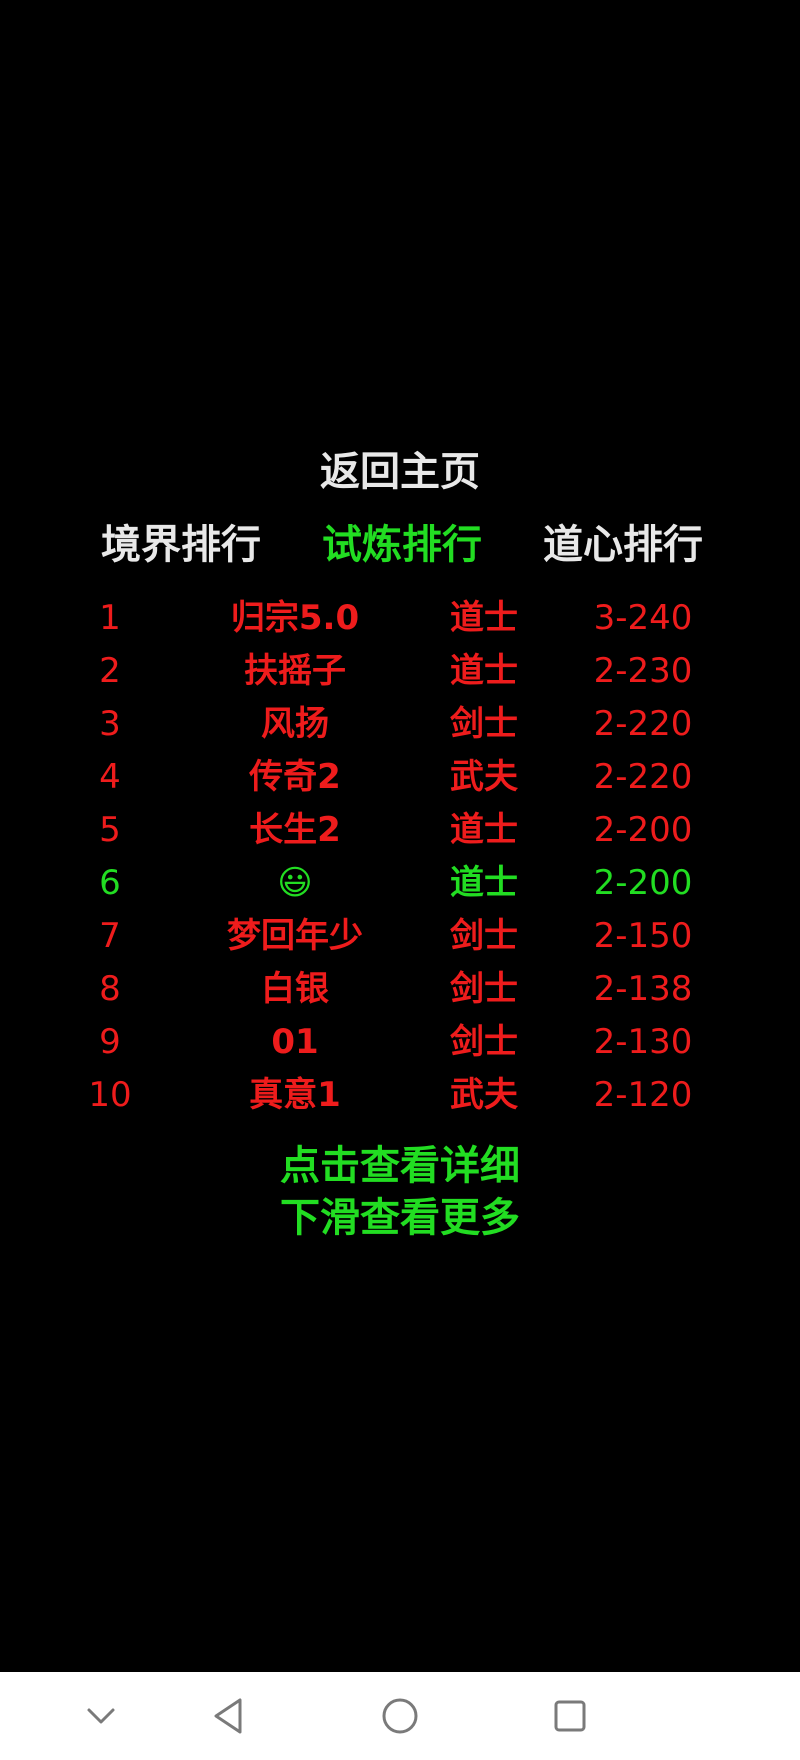 The width and height of the screenshot is (800, 1760). What do you see at coordinates (400, 777) in the screenshot?
I see `ranking-row: 4 传奇2 武夫 2-220` at bounding box center [400, 777].